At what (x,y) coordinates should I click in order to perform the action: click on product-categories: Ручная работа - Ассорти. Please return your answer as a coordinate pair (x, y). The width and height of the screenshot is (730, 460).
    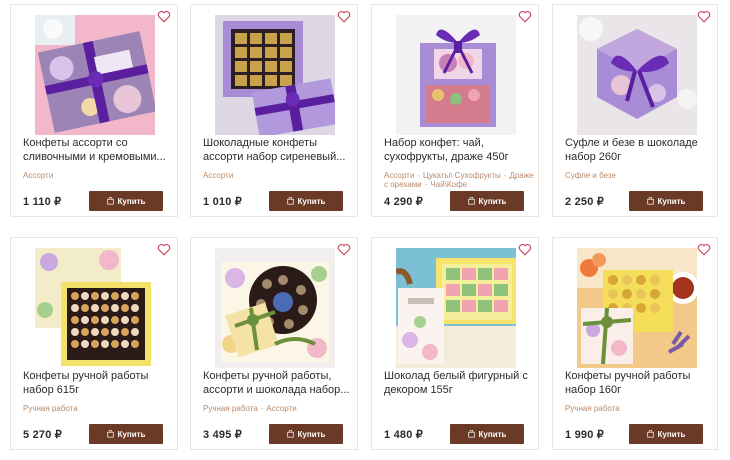
    Looking at the image, I should click on (278, 408).